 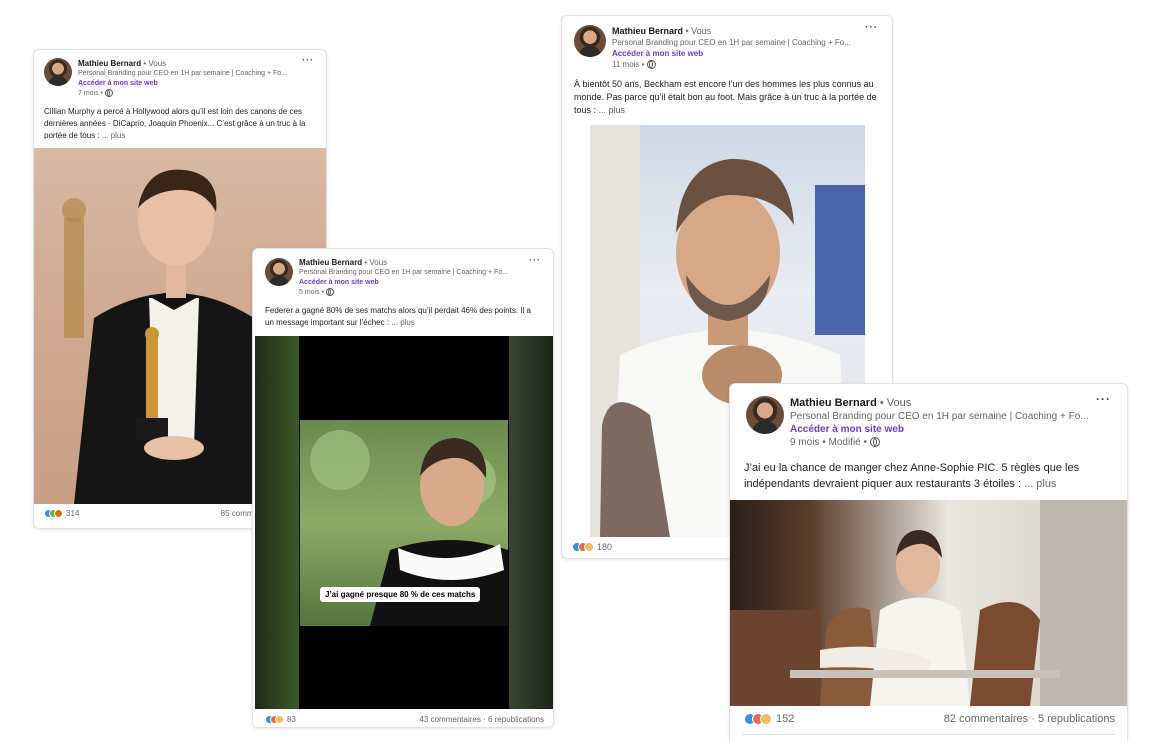 I want to click on post-time: 9 mois • Modifié •, so click(x=829, y=442).